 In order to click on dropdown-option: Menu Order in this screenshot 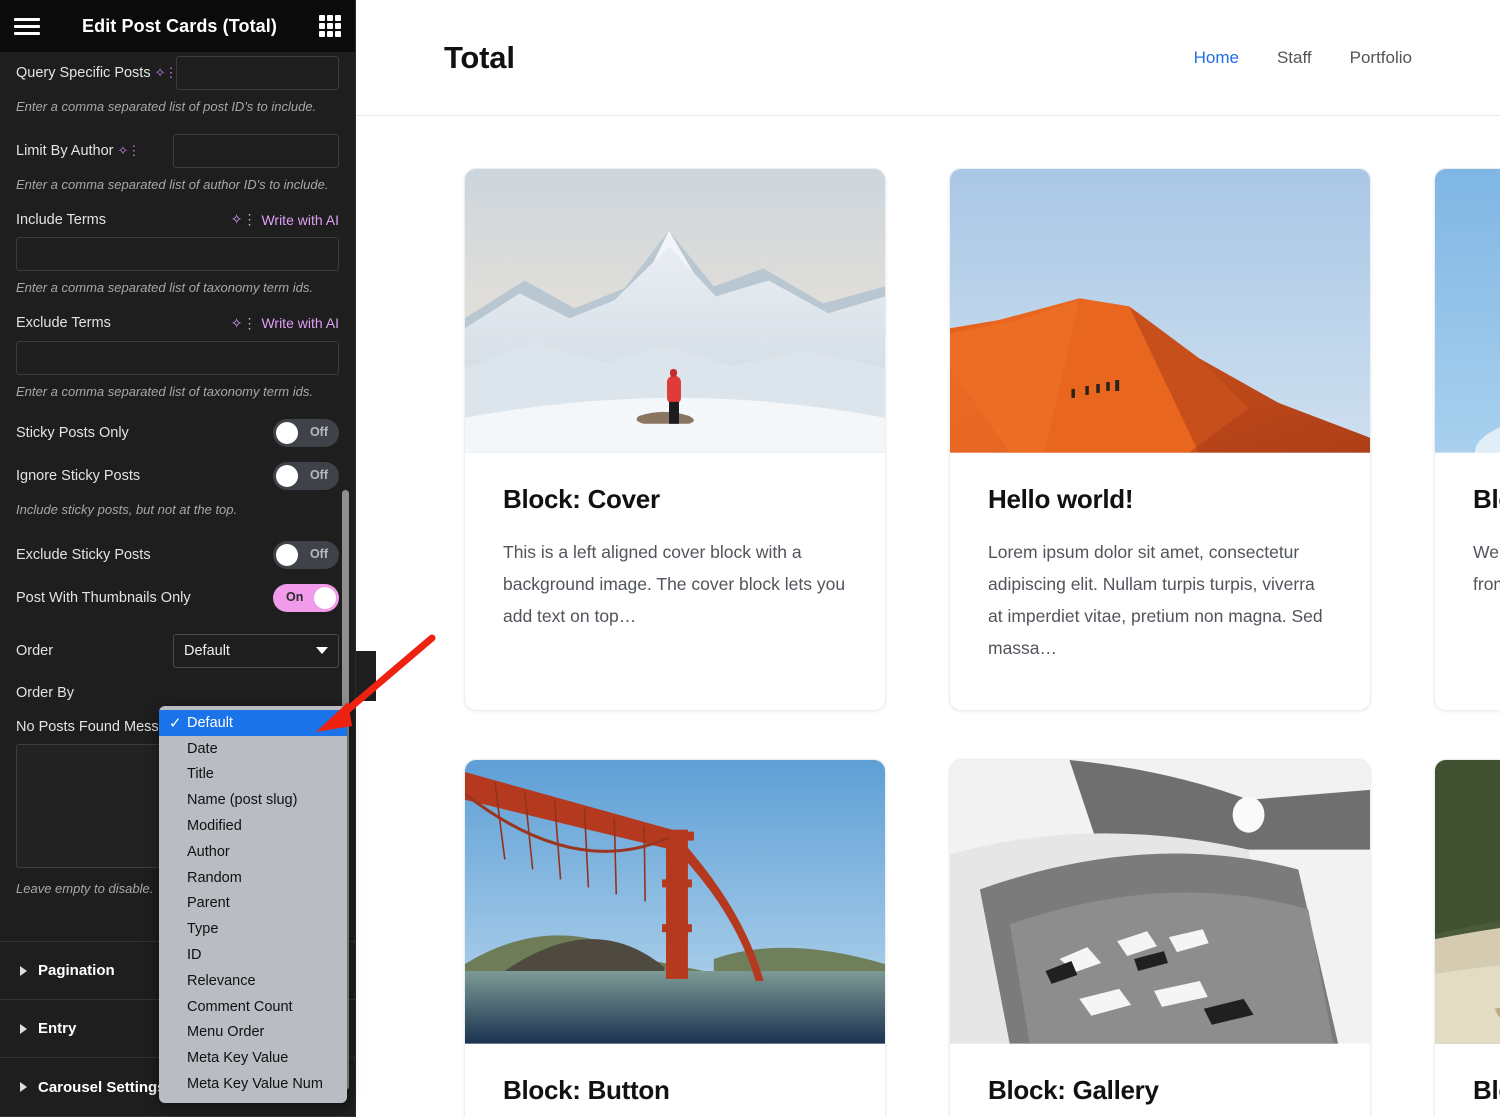, I will do `click(253, 1033)`.